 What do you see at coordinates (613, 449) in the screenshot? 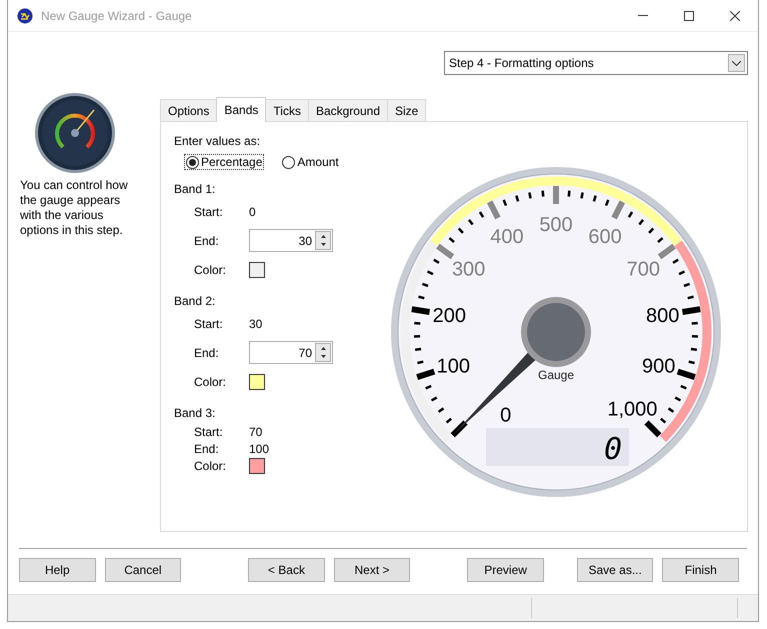
I see `readout-value: 0` at bounding box center [613, 449].